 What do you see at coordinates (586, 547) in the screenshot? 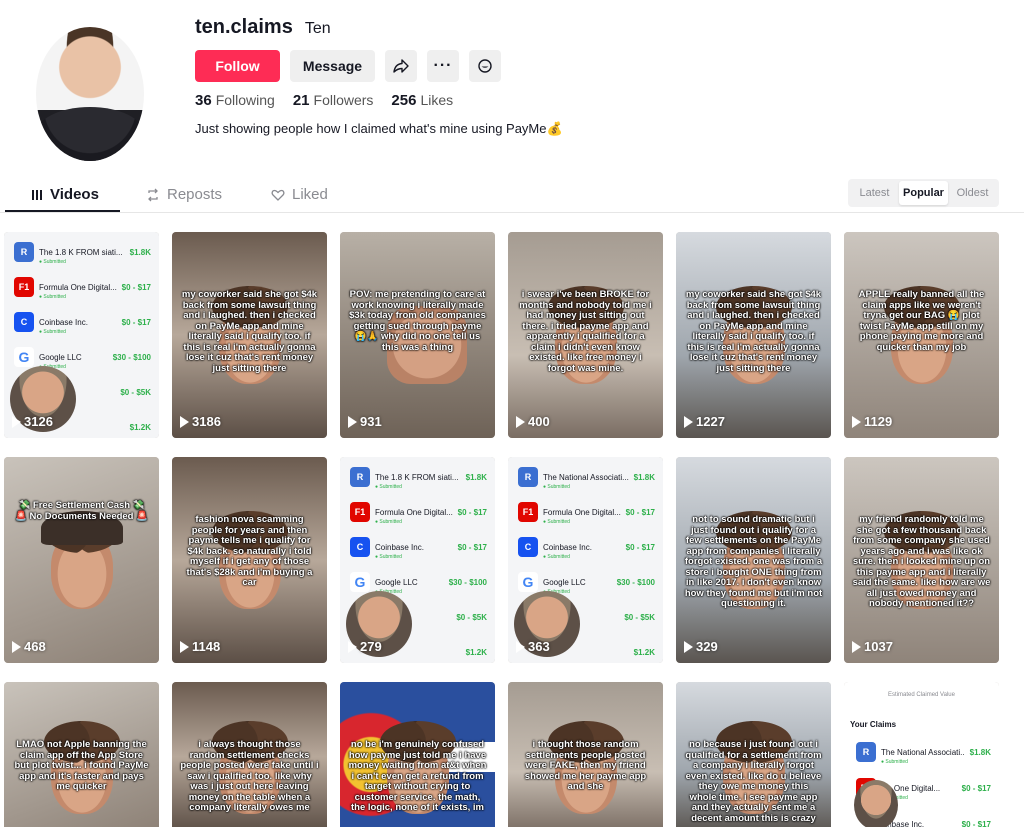
I see `claim-row: C Coinbase Inc. $0 - $17` at bounding box center [586, 547].